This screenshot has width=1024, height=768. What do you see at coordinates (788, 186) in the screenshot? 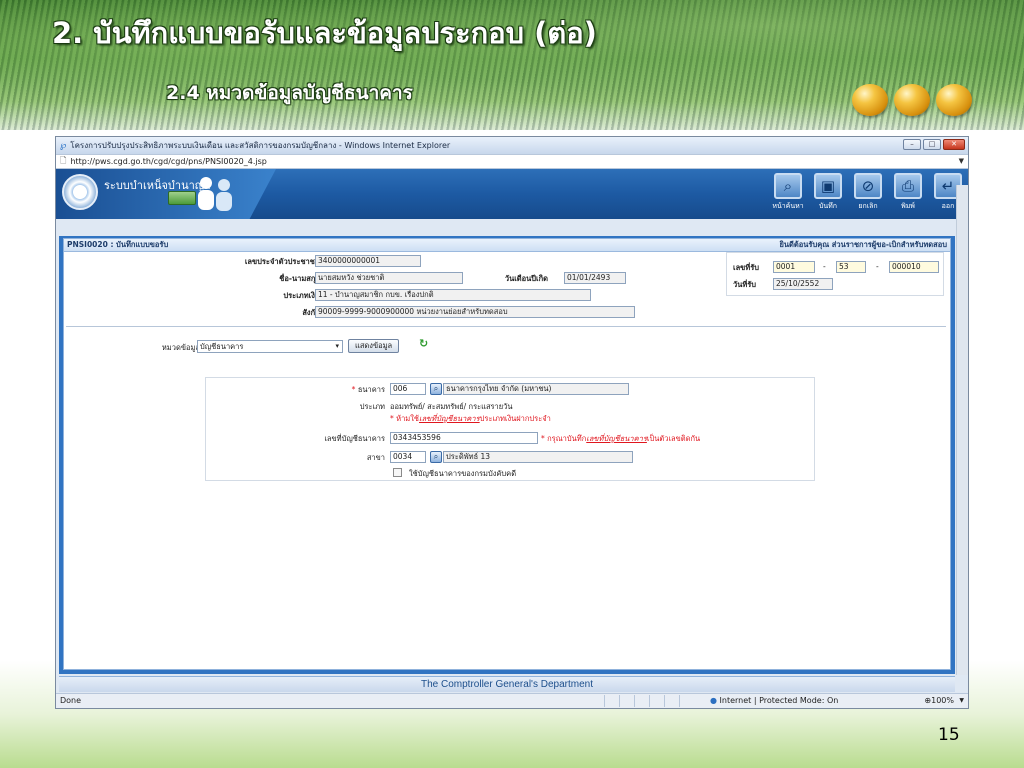
I see `search-icon: ⌕` at bounding box center [788, 186].